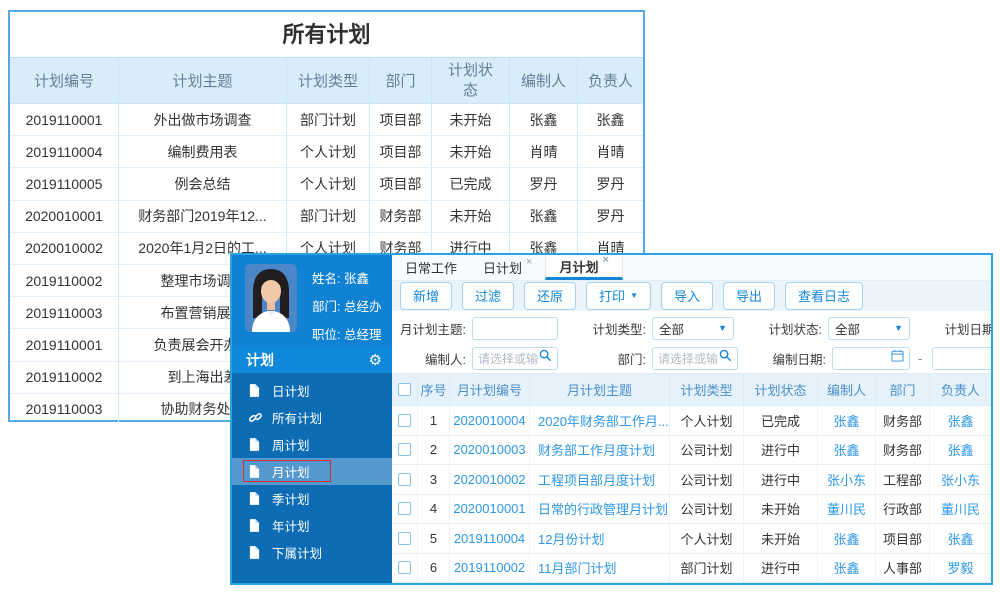 The width and height of the screenshot is (1000, 600). Describe the element at coordinates (312, 471) in the screenshot. I see `sidebar-item-month-plan: 月计划` at that location.